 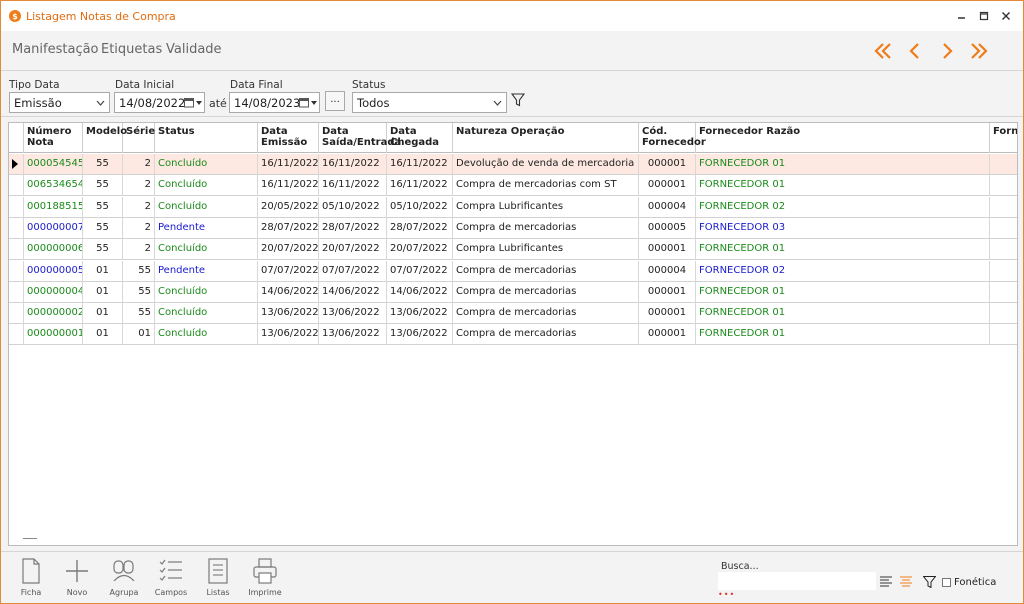 What do you see at coordinates (883, 51) in the screenshot?
I see `first-record-icon` at bounding box center [883, 51].